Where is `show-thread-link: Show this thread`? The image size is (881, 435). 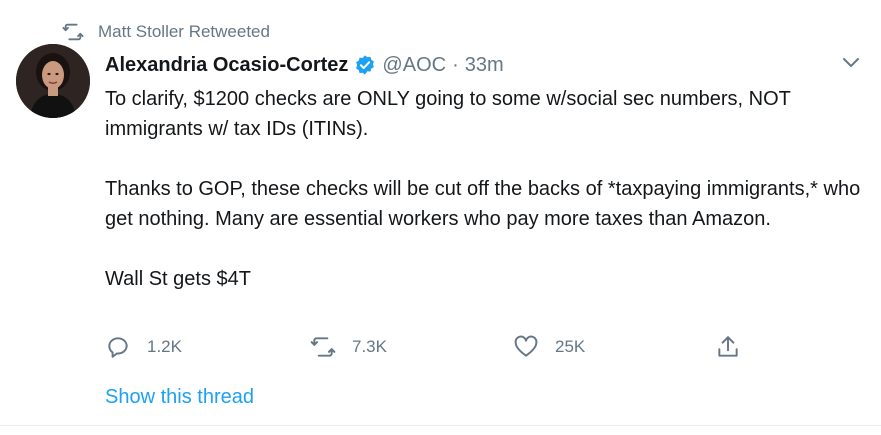 show-thread-link: Show this thread is located at coordinates (179, 397).